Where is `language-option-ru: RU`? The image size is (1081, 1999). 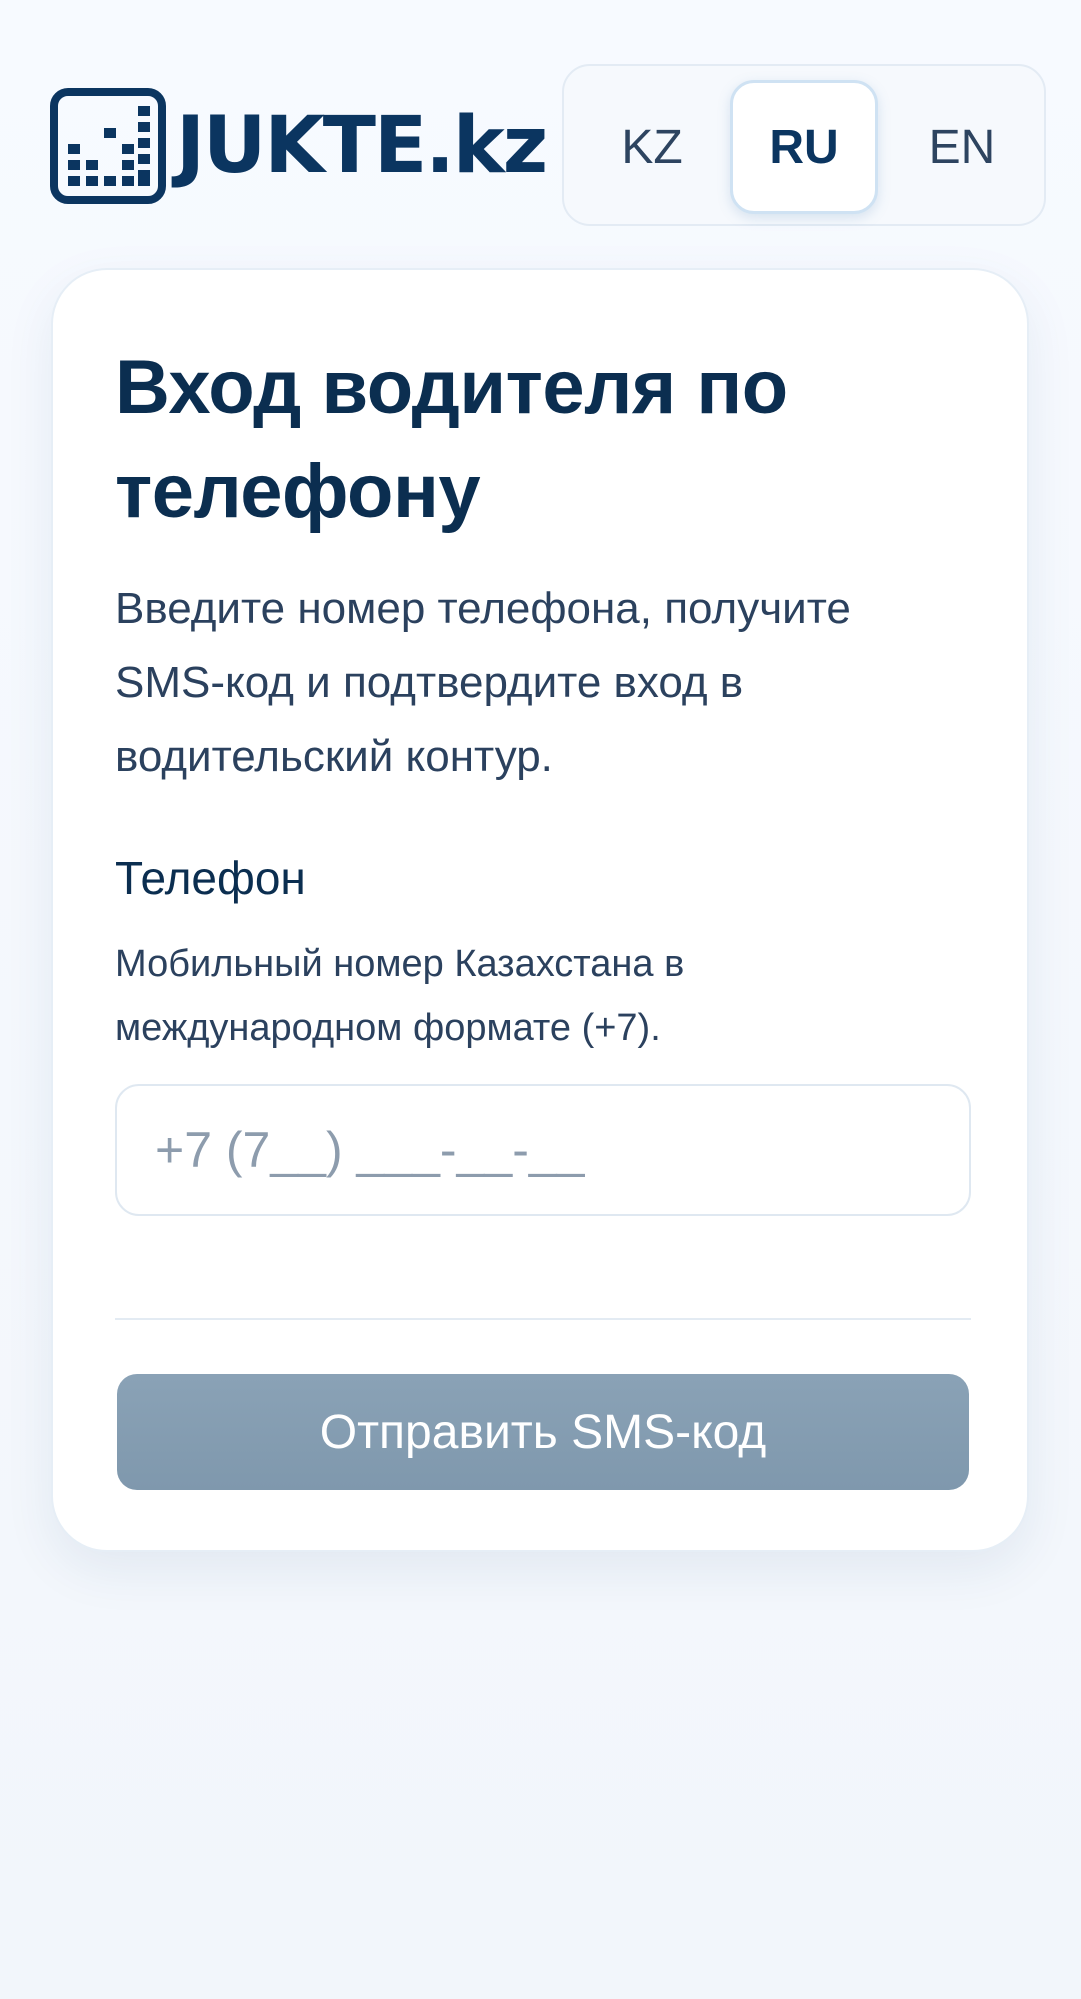
language-option-ru: RU is located at coordinates (804, 147).